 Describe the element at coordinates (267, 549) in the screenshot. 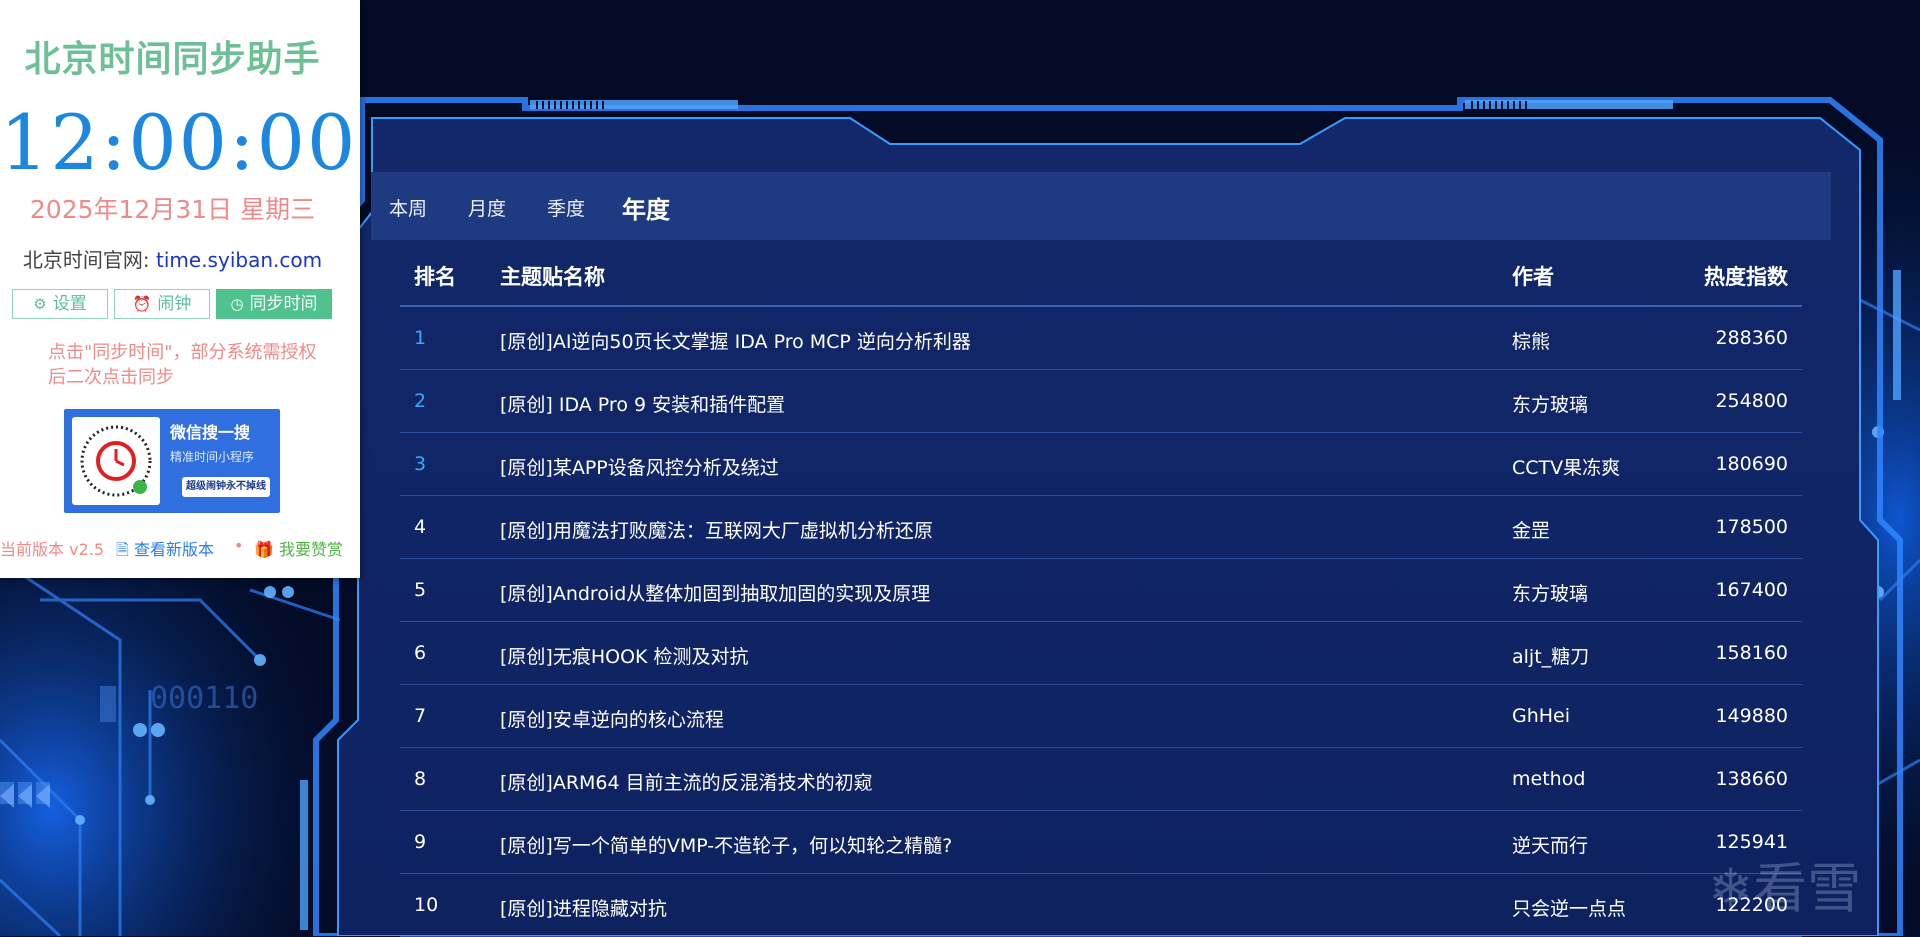

I see `gift-icon: 🎁` at that location.